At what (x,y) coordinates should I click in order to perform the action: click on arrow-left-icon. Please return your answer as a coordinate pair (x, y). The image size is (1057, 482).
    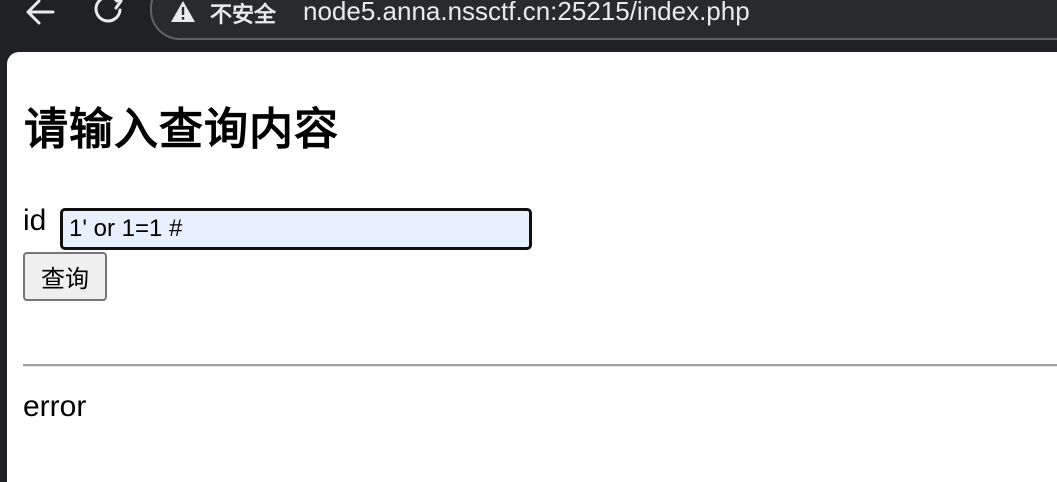
    Looking at the image, I should click on (40, 12).